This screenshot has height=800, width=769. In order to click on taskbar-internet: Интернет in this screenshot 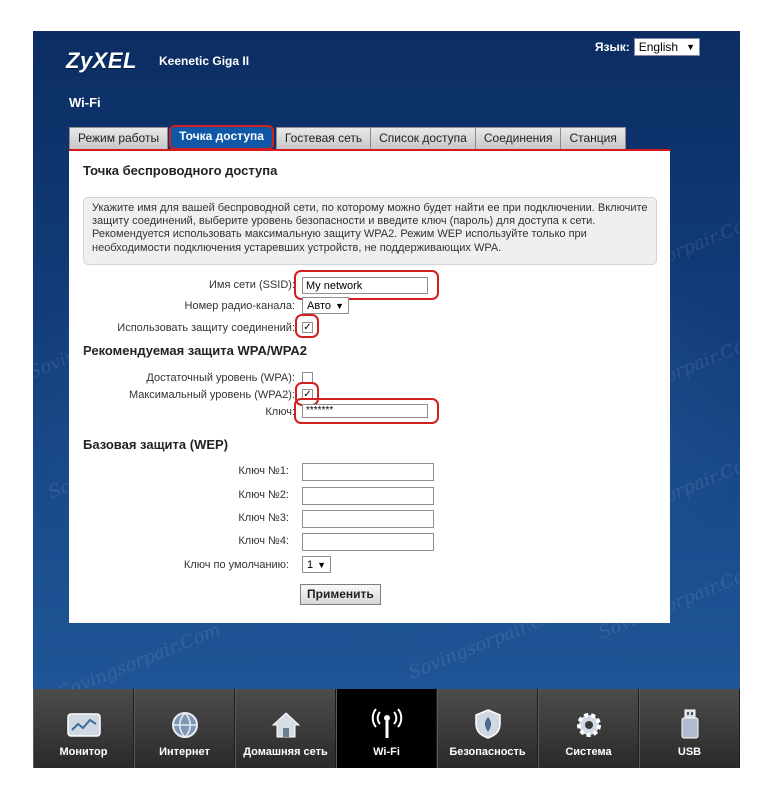, I will do `click(184, 728)`.